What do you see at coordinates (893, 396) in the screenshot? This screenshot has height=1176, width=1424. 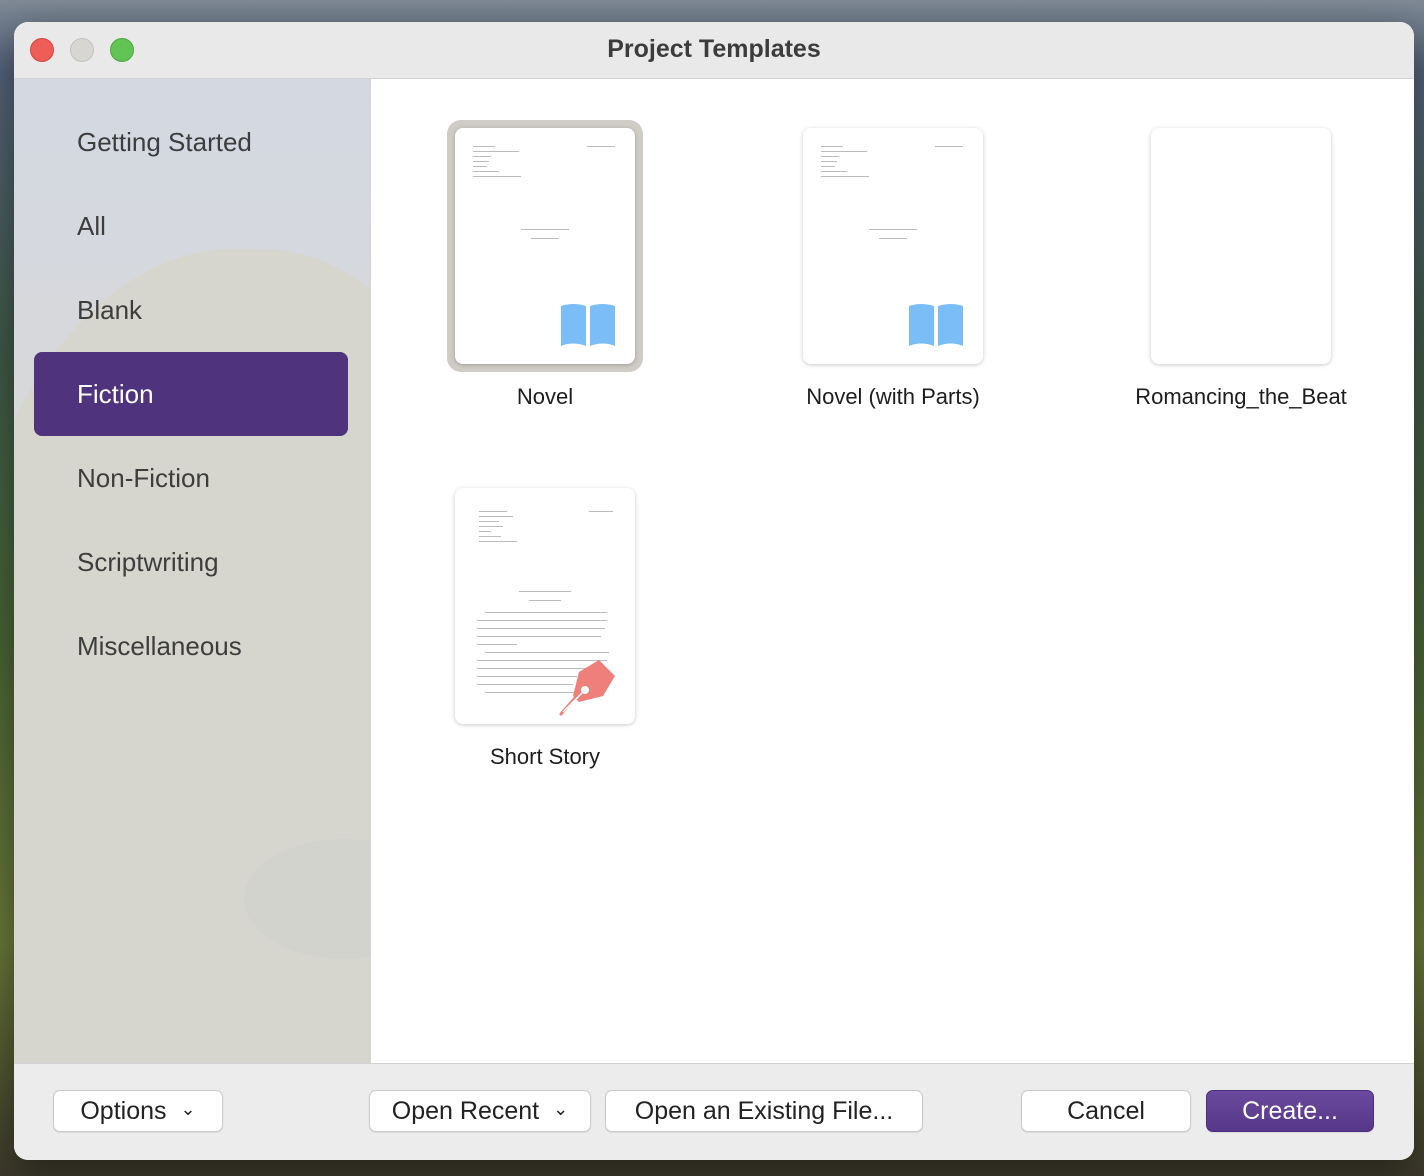 I see `template-label: Novel (with Parts)` at bounding box center [893, 396].